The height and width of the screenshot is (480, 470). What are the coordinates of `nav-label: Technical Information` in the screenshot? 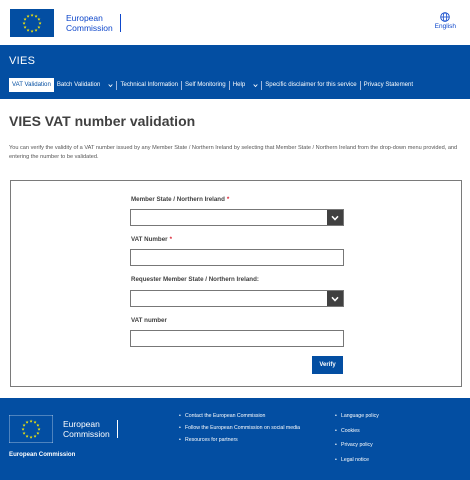 It's located at (149, 84).